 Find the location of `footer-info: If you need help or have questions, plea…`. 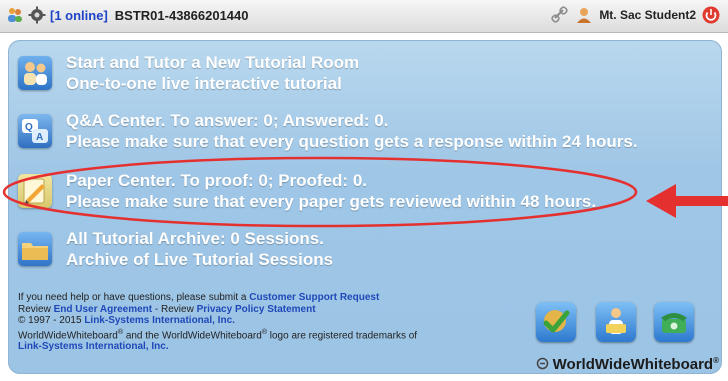

footer-info: If you need help or have questions, plea… is located at coordinates (258, 322).